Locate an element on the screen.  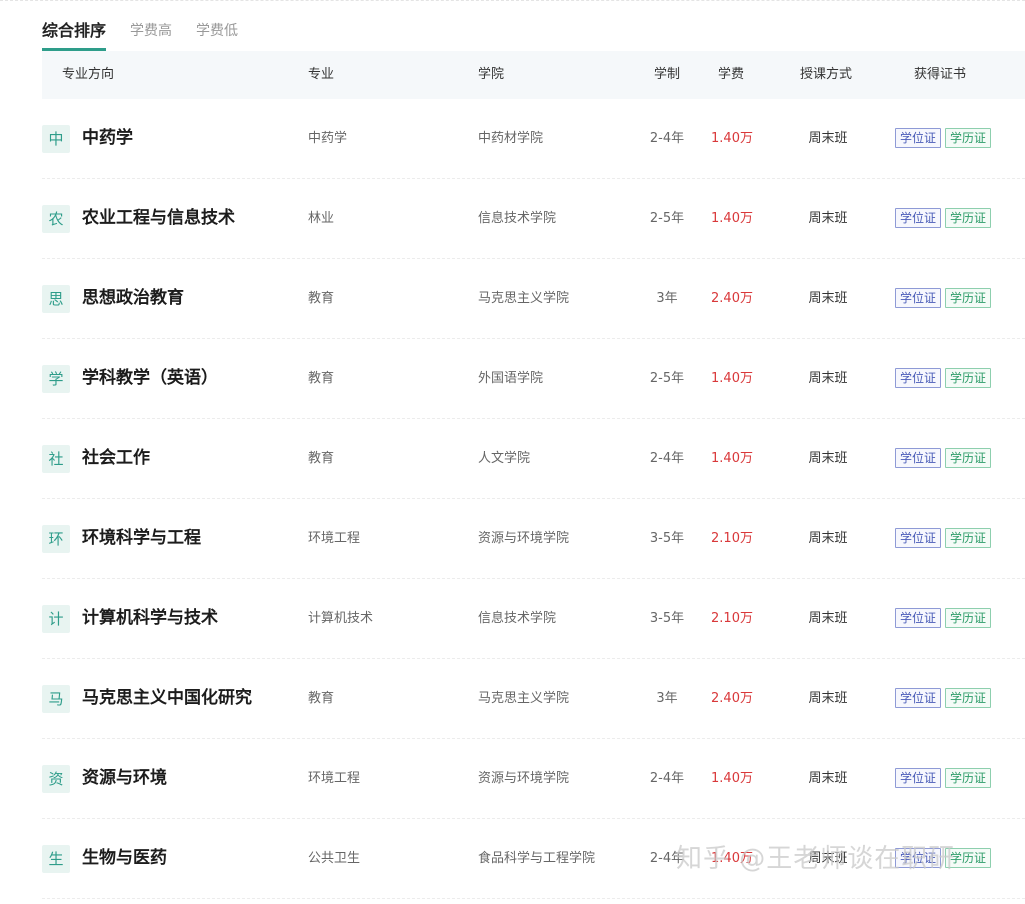
direction-name-link: 农业工程与信息技术 is located at coordinates (158, 218).